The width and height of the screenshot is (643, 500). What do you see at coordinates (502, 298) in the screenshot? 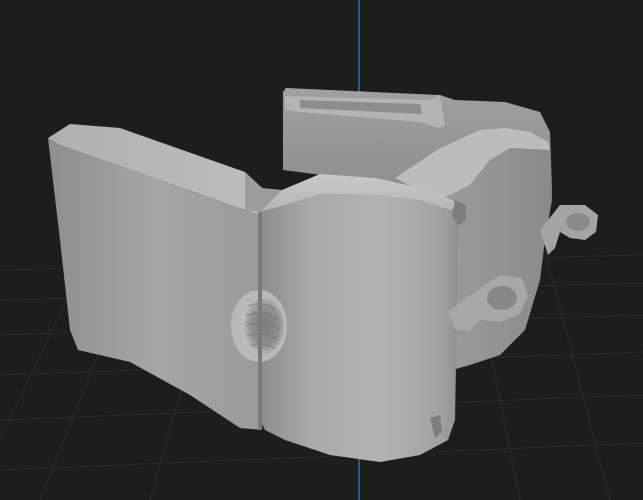
I see `hook-lower-hole` at bounding box center [502, 298].